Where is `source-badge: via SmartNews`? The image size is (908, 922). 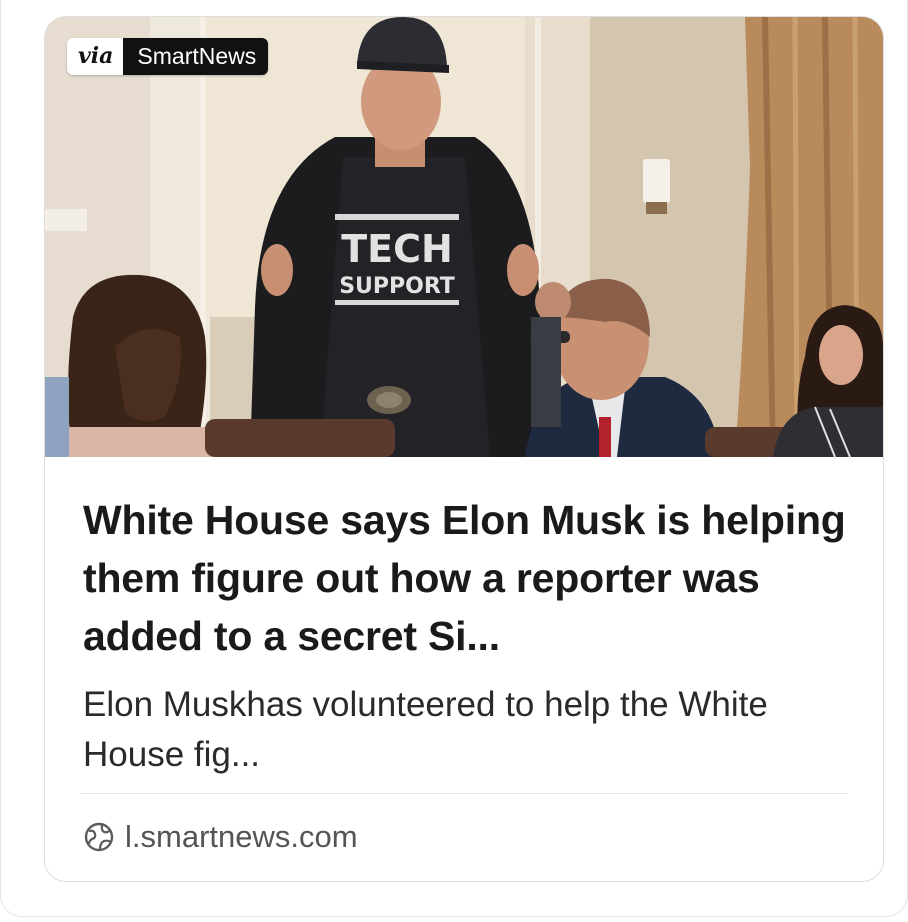
source-badge: via SmartNews is located at coordinates (168, 56).